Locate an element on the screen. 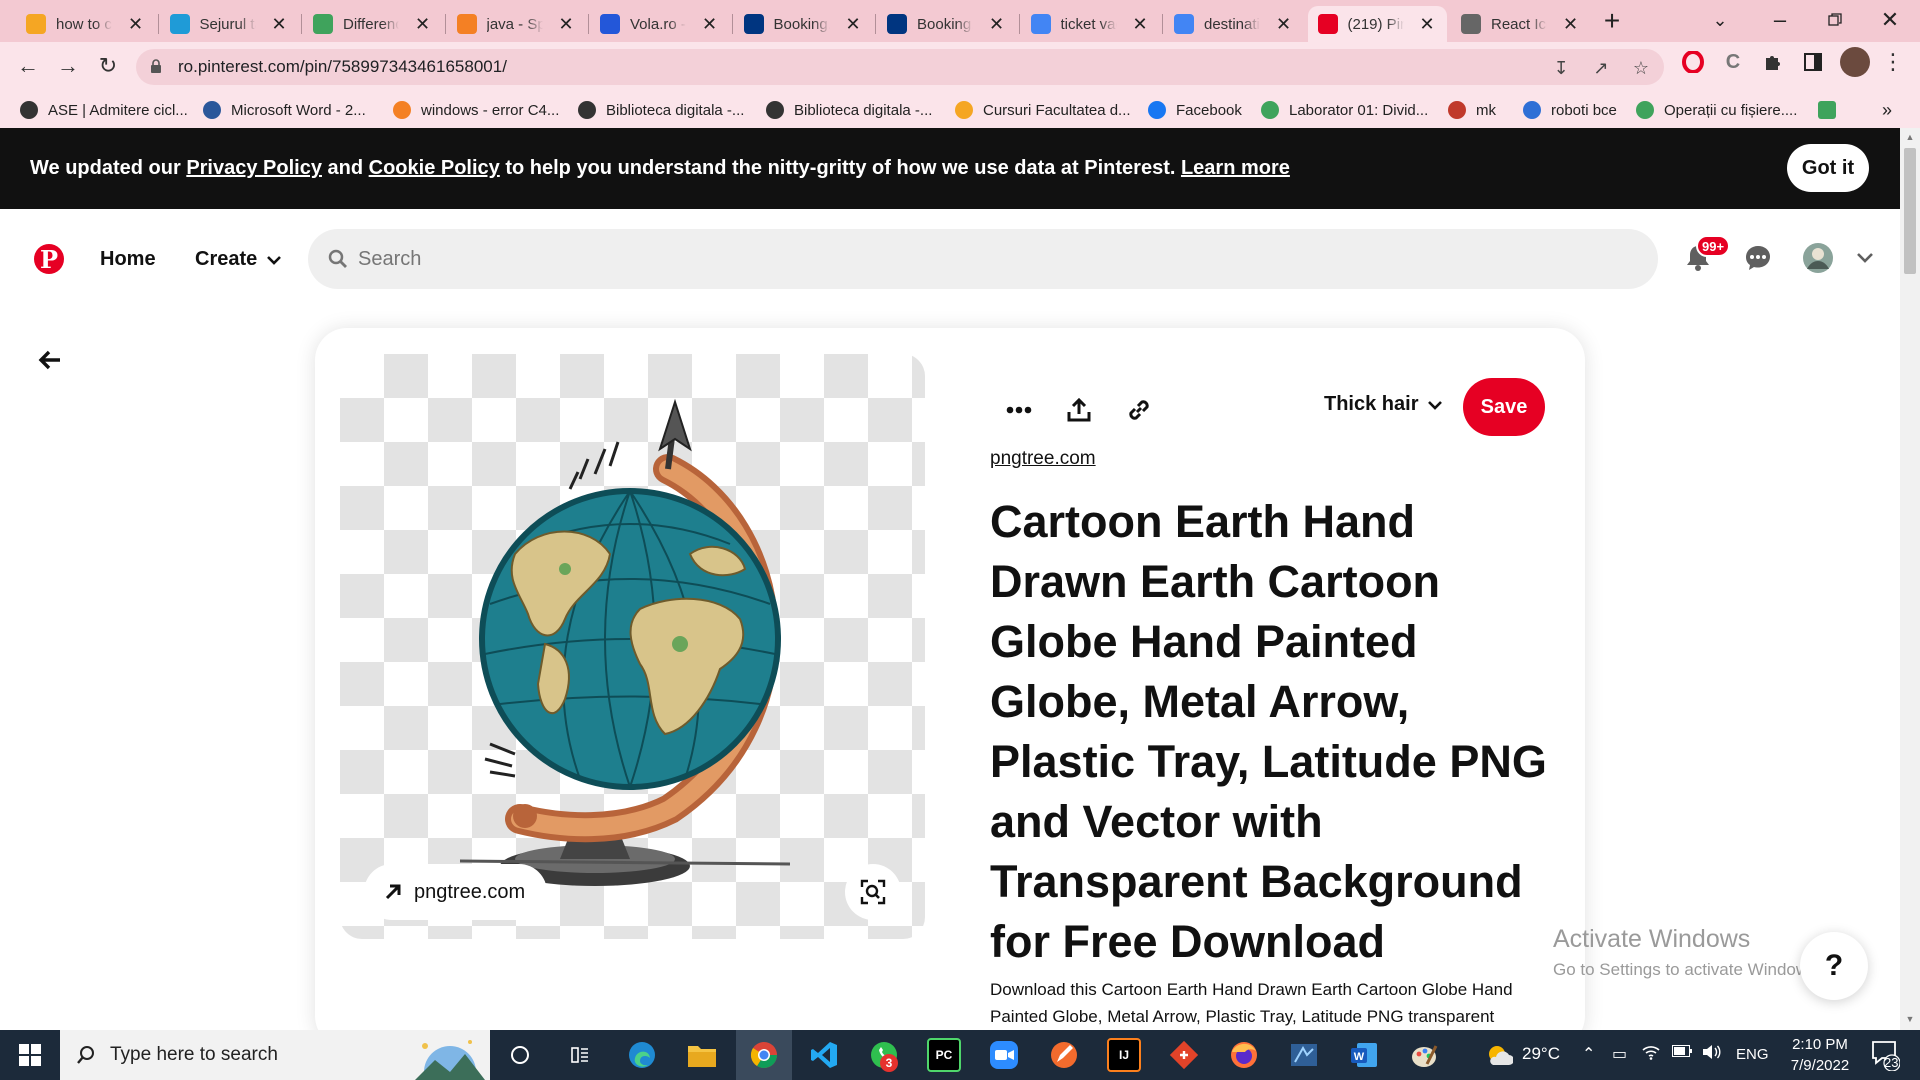 Image resolution: width=1920 pixels, height=1080 pixels. browser-tab: ticket vac ✕ is located at coordinates (1091, 24).